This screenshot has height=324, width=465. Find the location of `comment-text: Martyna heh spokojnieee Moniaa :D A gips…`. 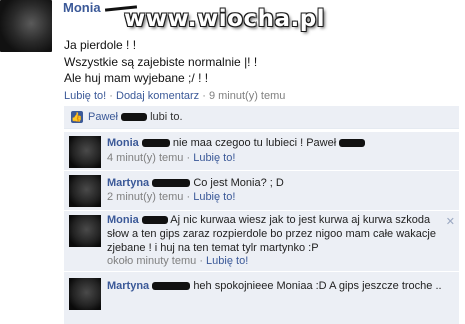

comment-text: Martyna heh spokojnieee Moniaa :D A gips… is located at coordinates (274, 286).